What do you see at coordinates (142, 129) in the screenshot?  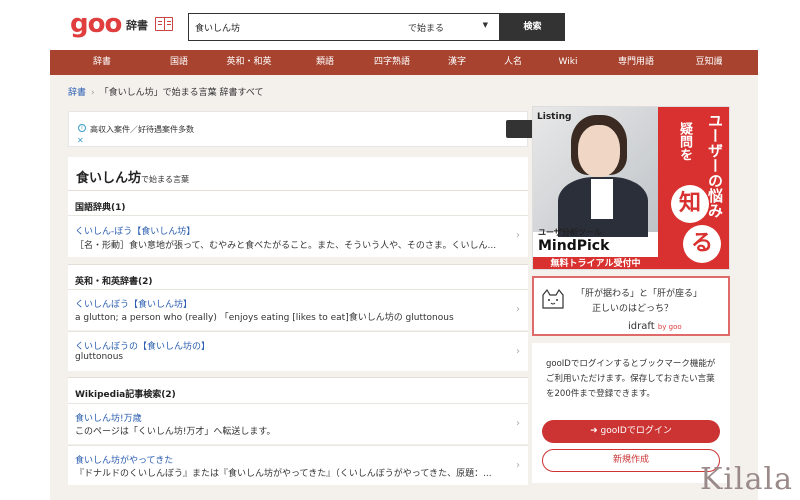 I see `ad-text: 高収入案件／好待遇案件多数` at bounding box center [142, 129].